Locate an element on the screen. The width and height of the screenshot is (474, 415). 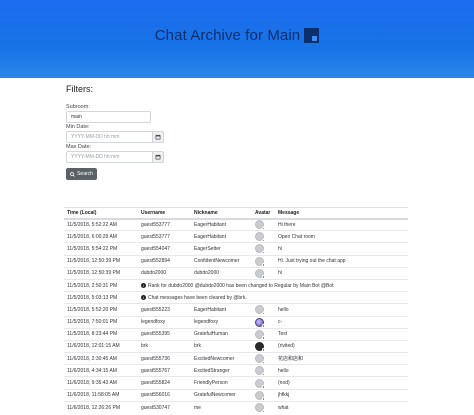
subreddit-label: Subroom: is located at coordinates (78, 107).